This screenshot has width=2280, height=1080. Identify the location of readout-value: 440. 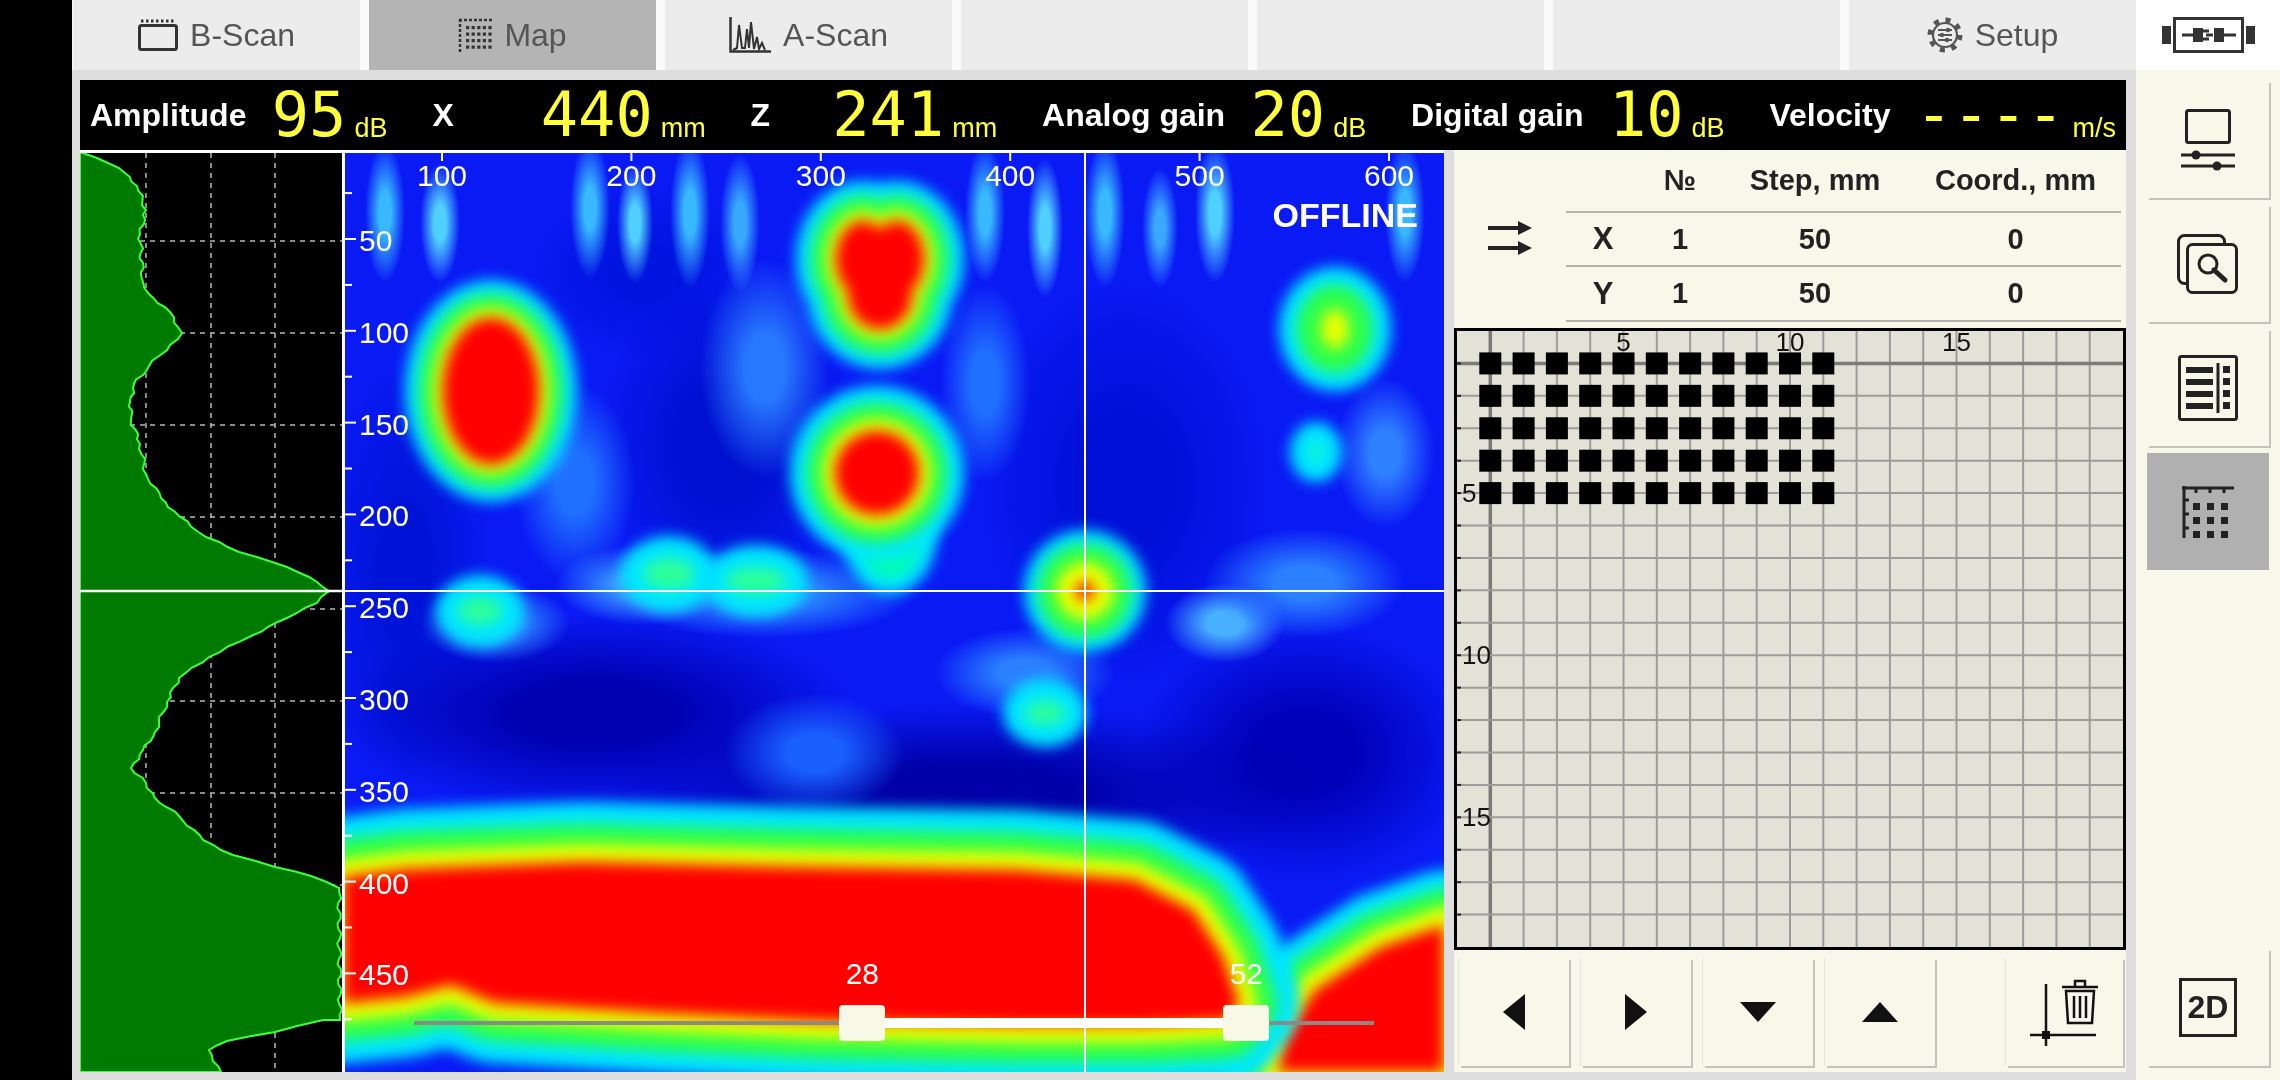
(596, 115).